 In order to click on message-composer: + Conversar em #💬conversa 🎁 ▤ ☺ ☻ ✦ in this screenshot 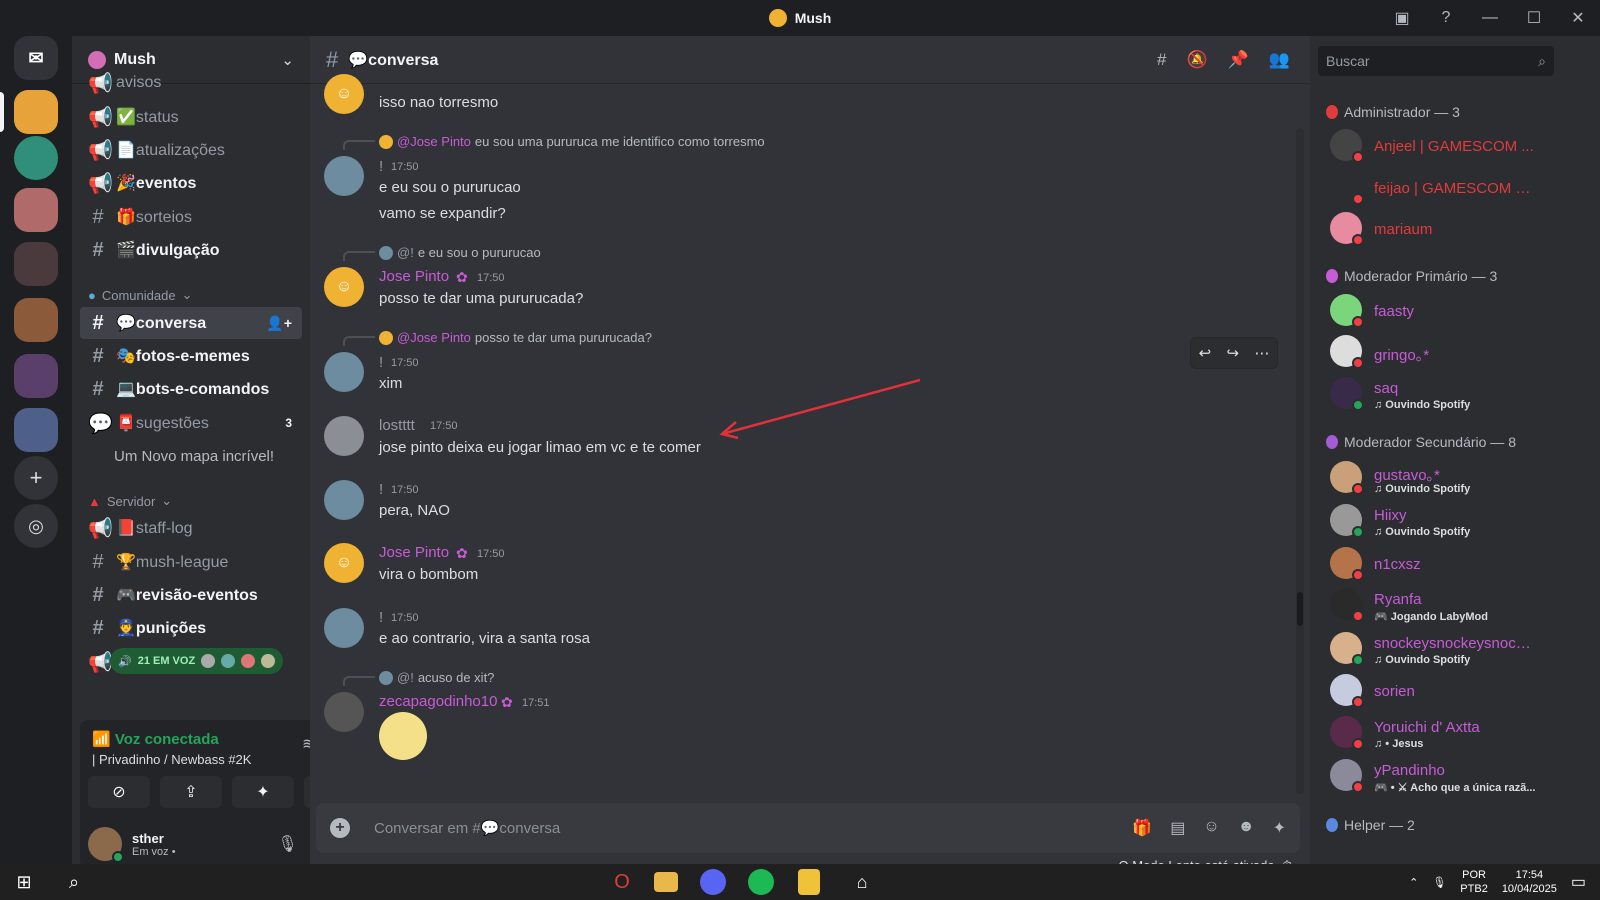, I will do `click(808, 828)`.